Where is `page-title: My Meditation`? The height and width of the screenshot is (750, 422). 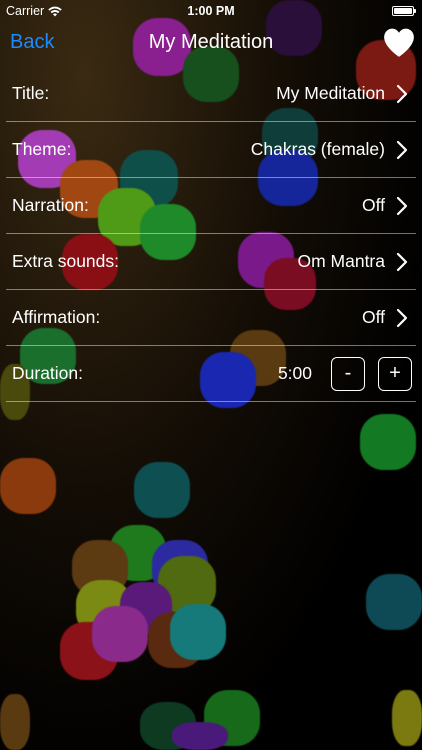
page-title: My Meditation is located at coordinates (211, 42).